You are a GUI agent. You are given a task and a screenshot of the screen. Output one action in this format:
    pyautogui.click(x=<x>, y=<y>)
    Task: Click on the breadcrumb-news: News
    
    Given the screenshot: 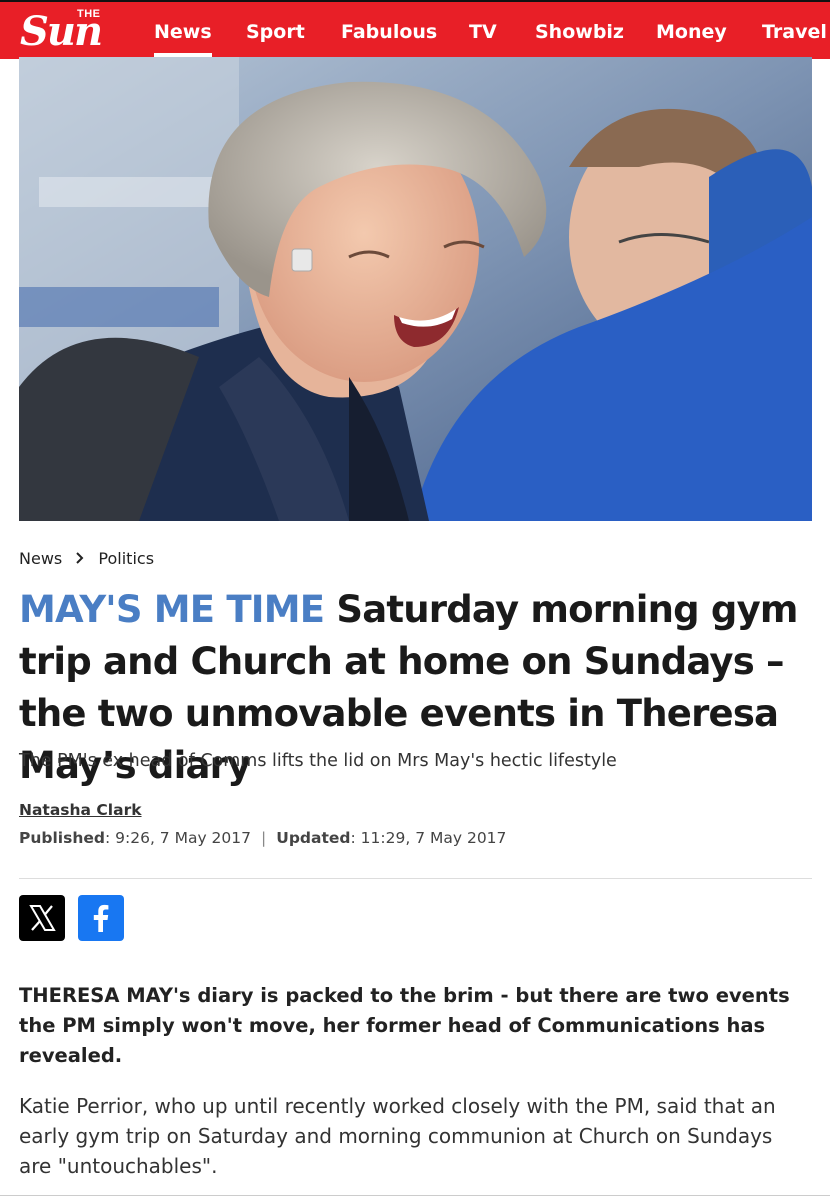 What is the action you would take?
    pyautogui.click(x=40, y=558)
    